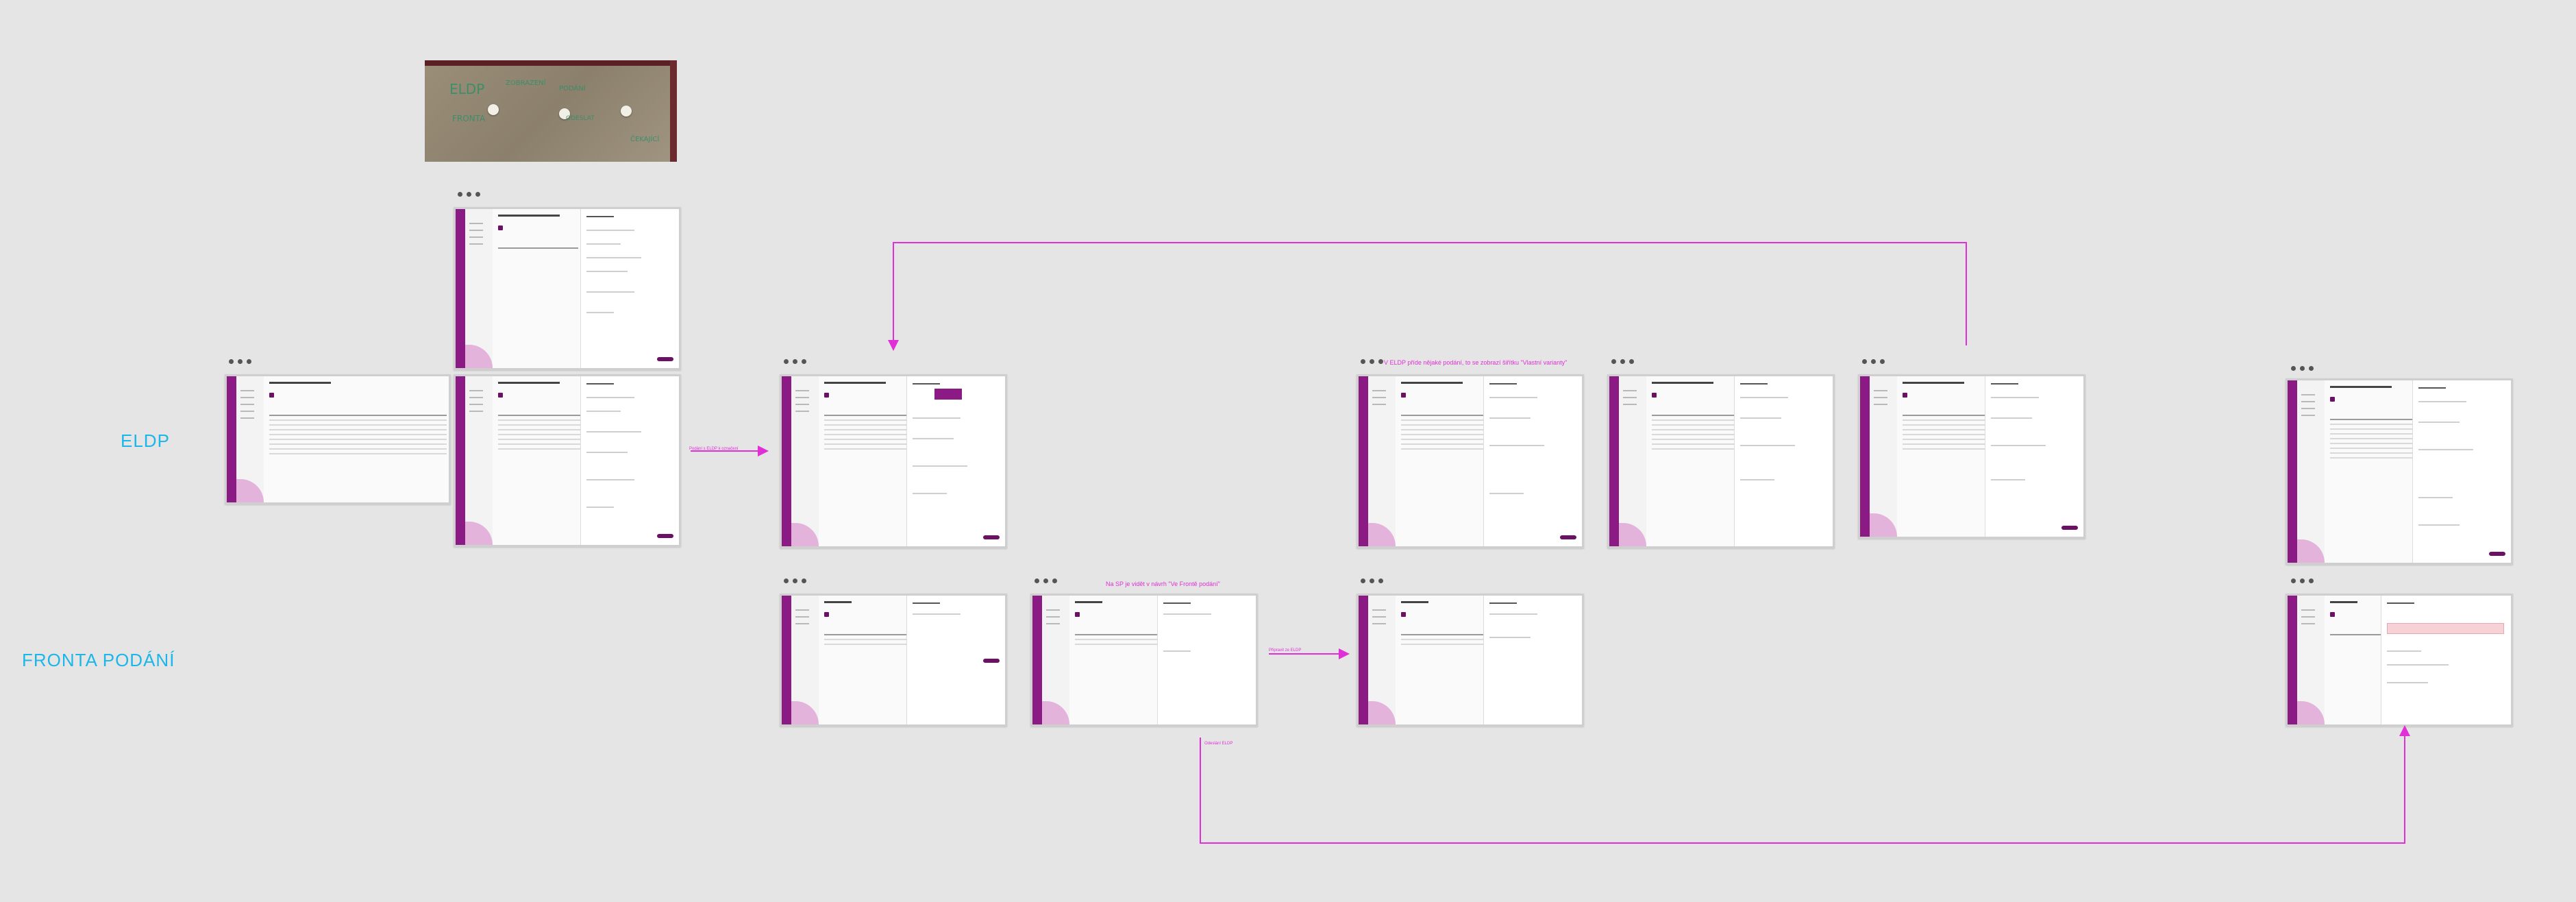 The width and height of the screenshot is (2576, 902). What do you see at coordinates (567, 288) in the screenshot?
I see `screen-eldp-detail-top` at bounding box center [567, 288].